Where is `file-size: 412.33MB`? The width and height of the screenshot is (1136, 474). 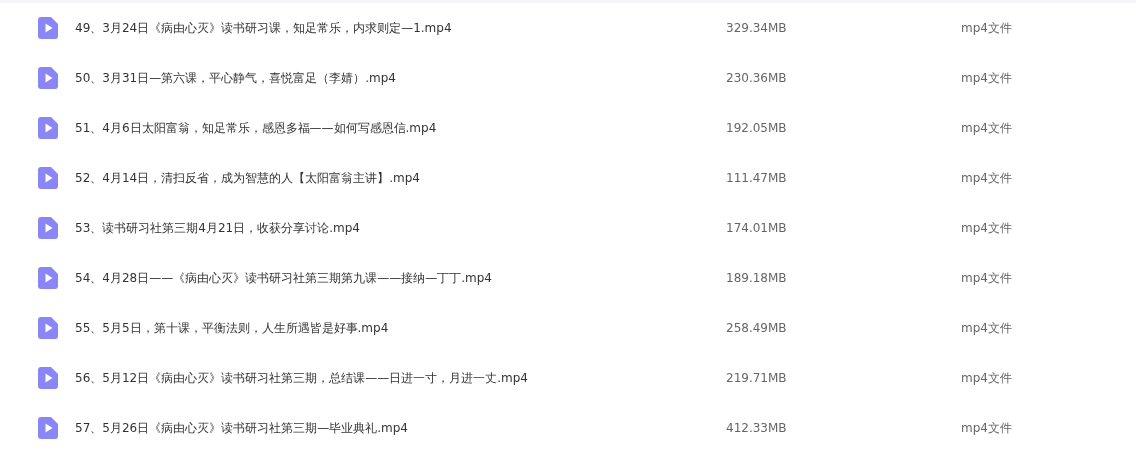
file-size: 412.33MB is located at coordinates (757, 428).